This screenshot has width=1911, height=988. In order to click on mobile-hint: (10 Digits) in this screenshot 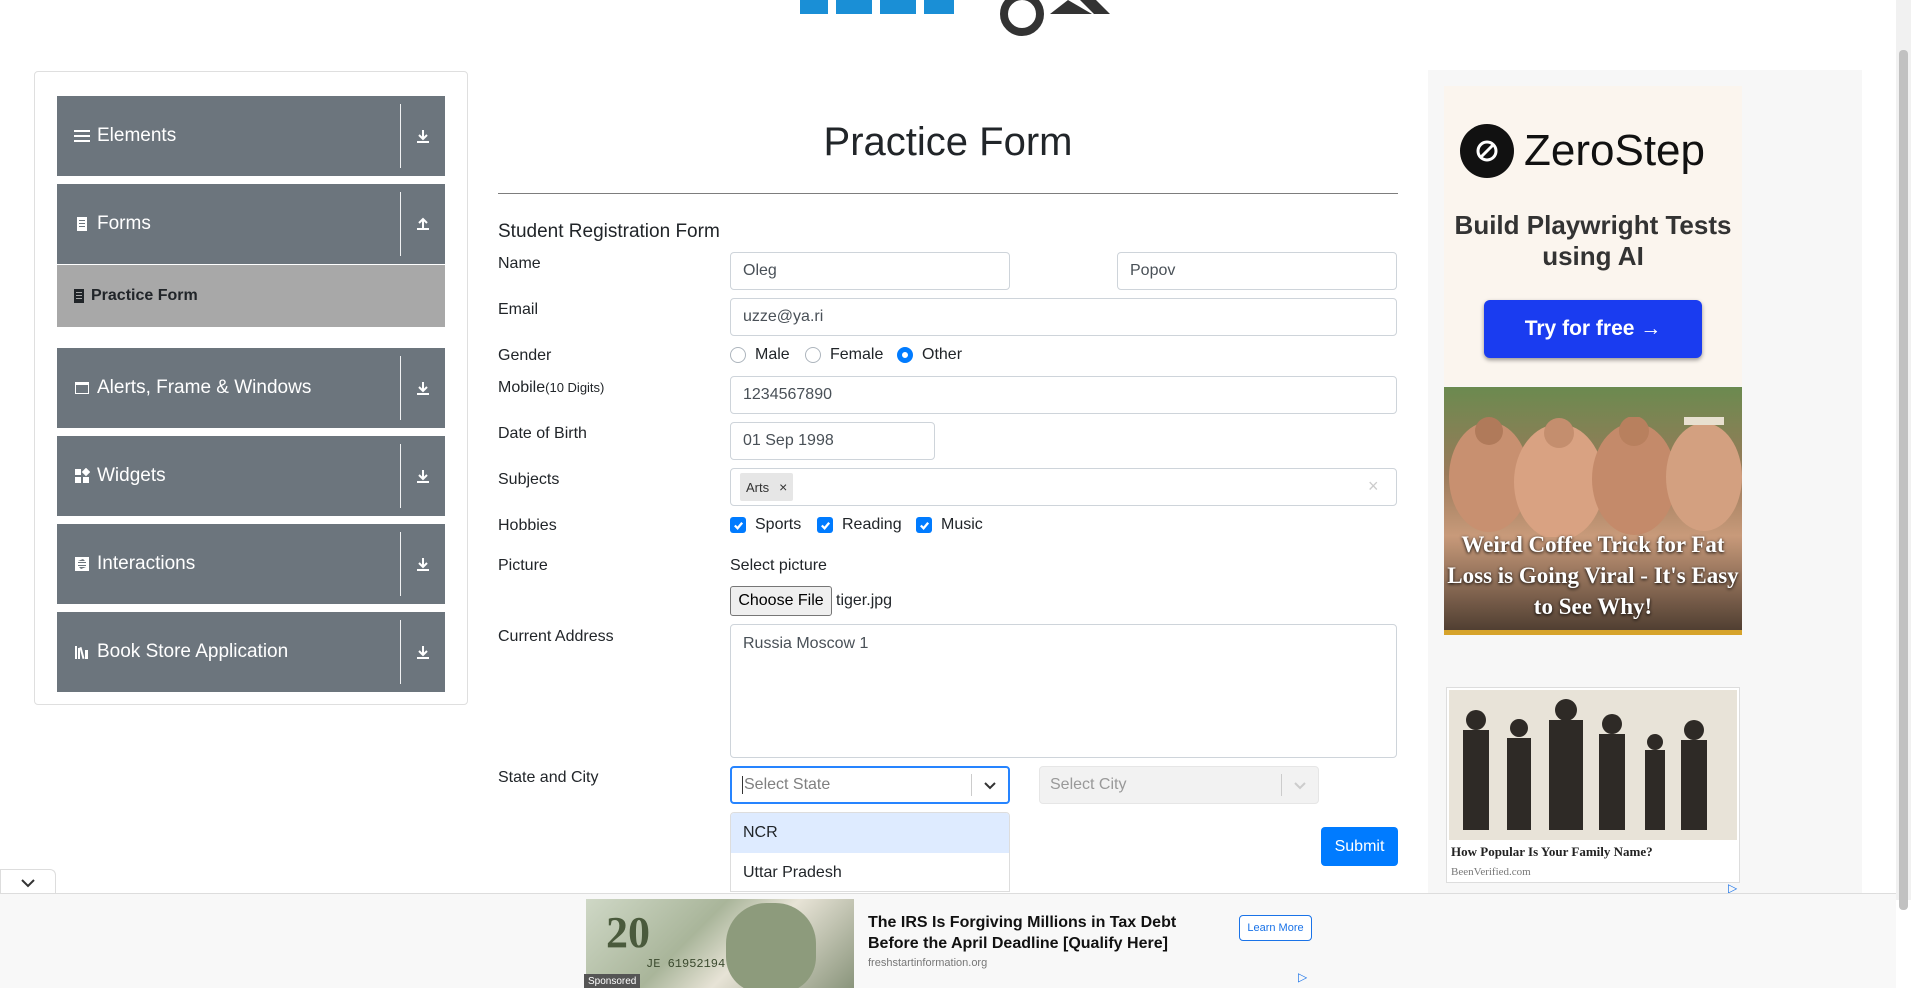, I will do `click(575, 387)`.